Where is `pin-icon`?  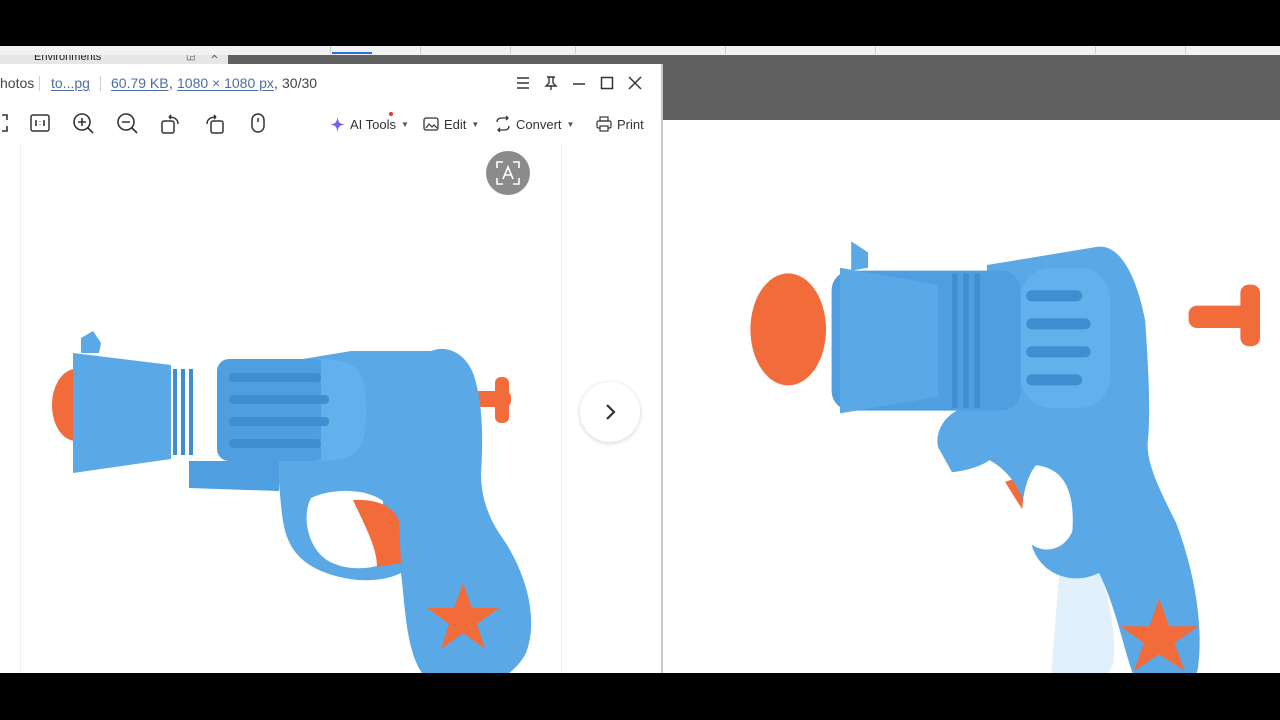 pin-icon is located at coordinates (551, 83).